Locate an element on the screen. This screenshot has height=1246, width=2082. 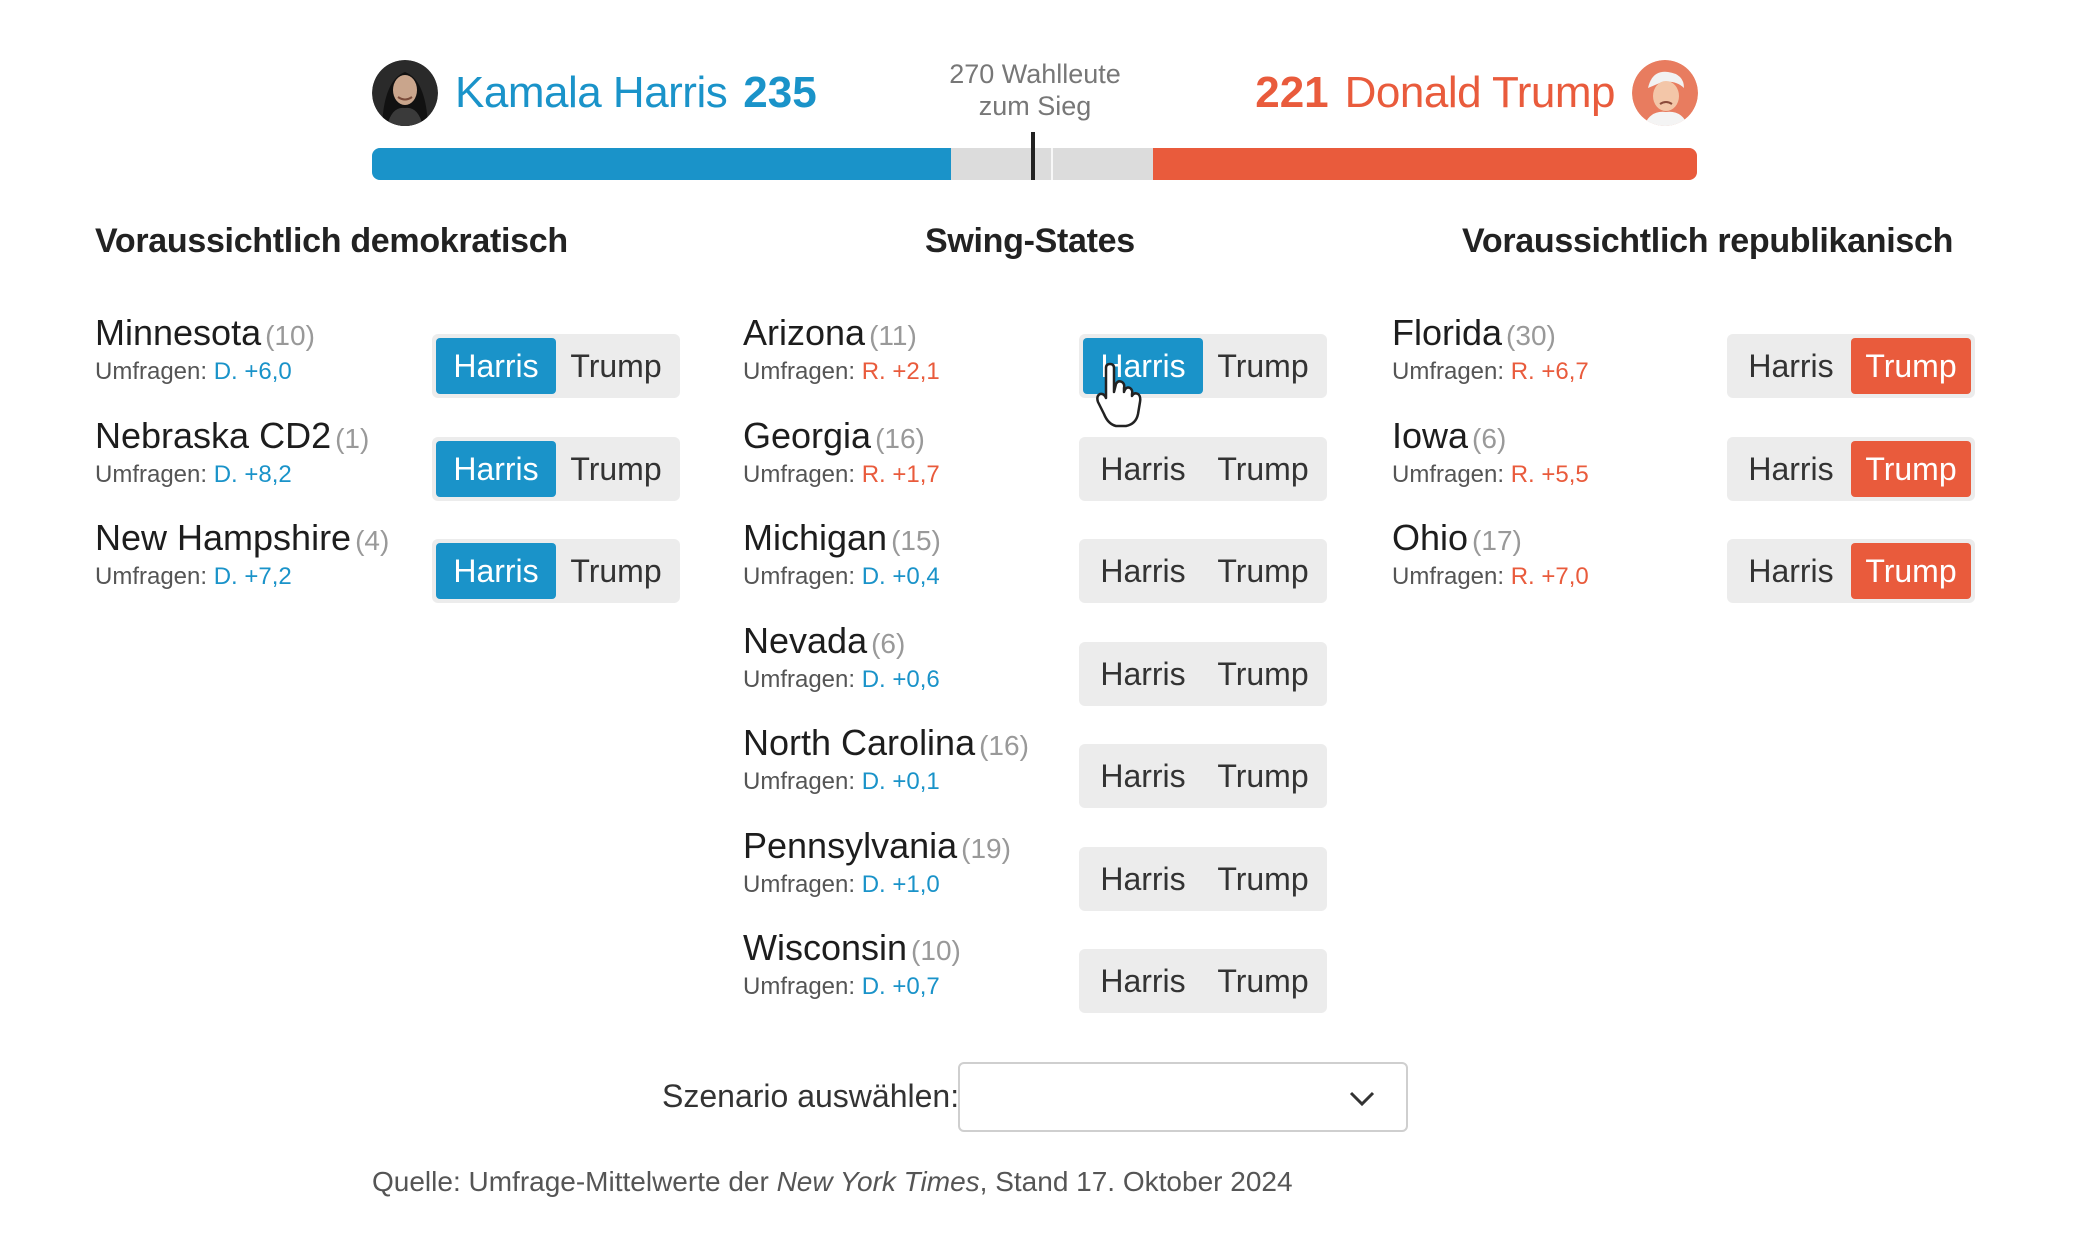
state-row: Wisconsin (10) Umfragen: D. +0,7 is located at coordinates (852, 964).